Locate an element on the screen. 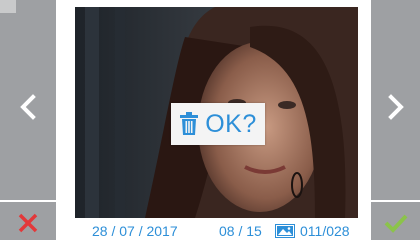  close-icon is located at coordinates (28, 223).